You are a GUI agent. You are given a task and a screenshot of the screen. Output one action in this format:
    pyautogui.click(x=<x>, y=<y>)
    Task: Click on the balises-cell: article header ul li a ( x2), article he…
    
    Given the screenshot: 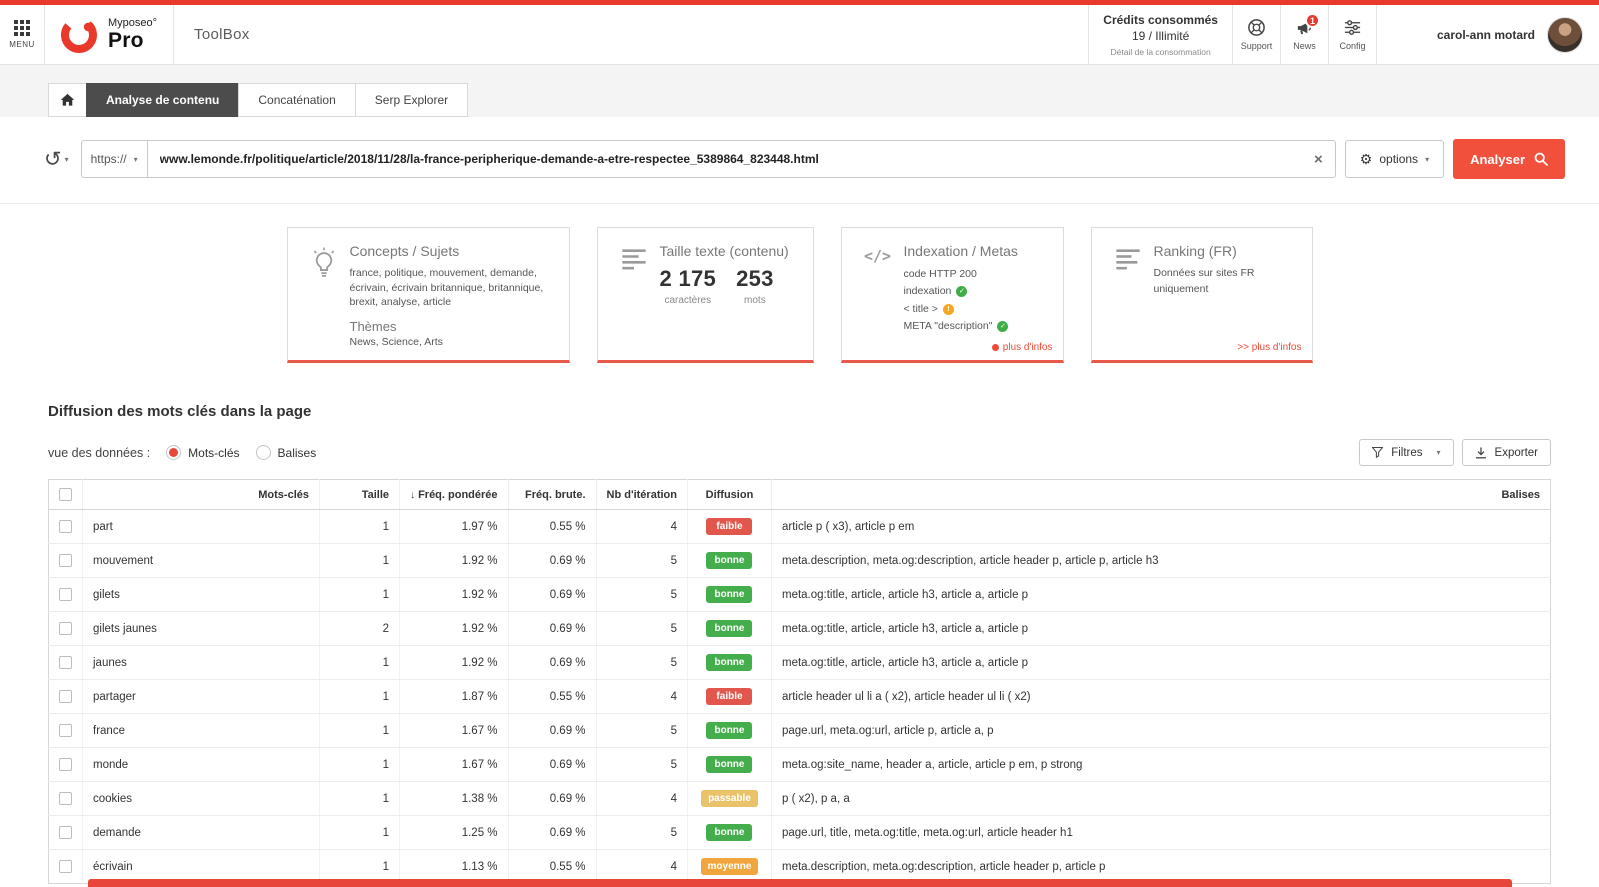 What is the action you would take?
    pyautogui.click(x=1161, y=697)
    